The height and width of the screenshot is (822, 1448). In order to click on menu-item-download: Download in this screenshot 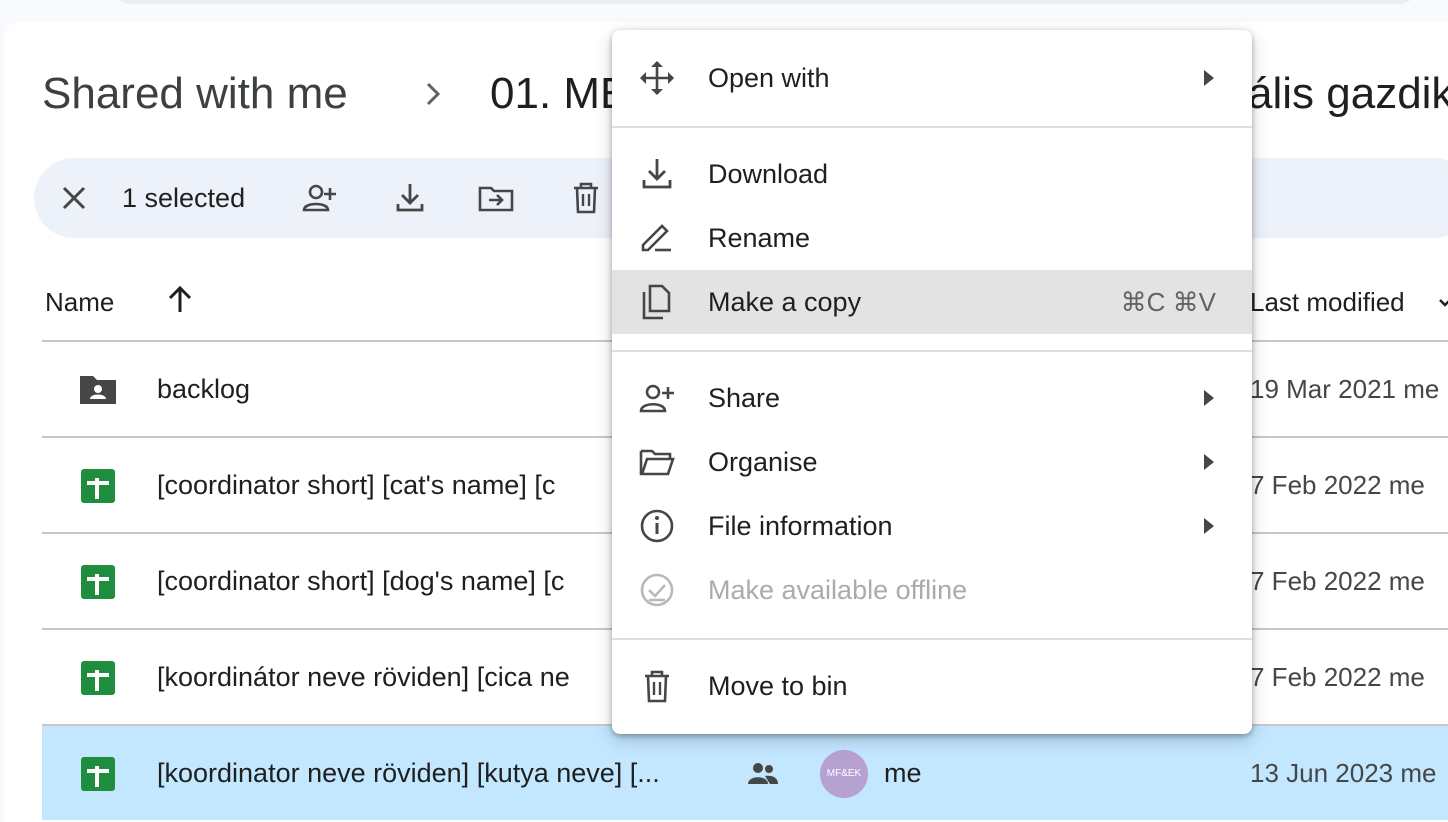, I will do `click(932, 174)`.